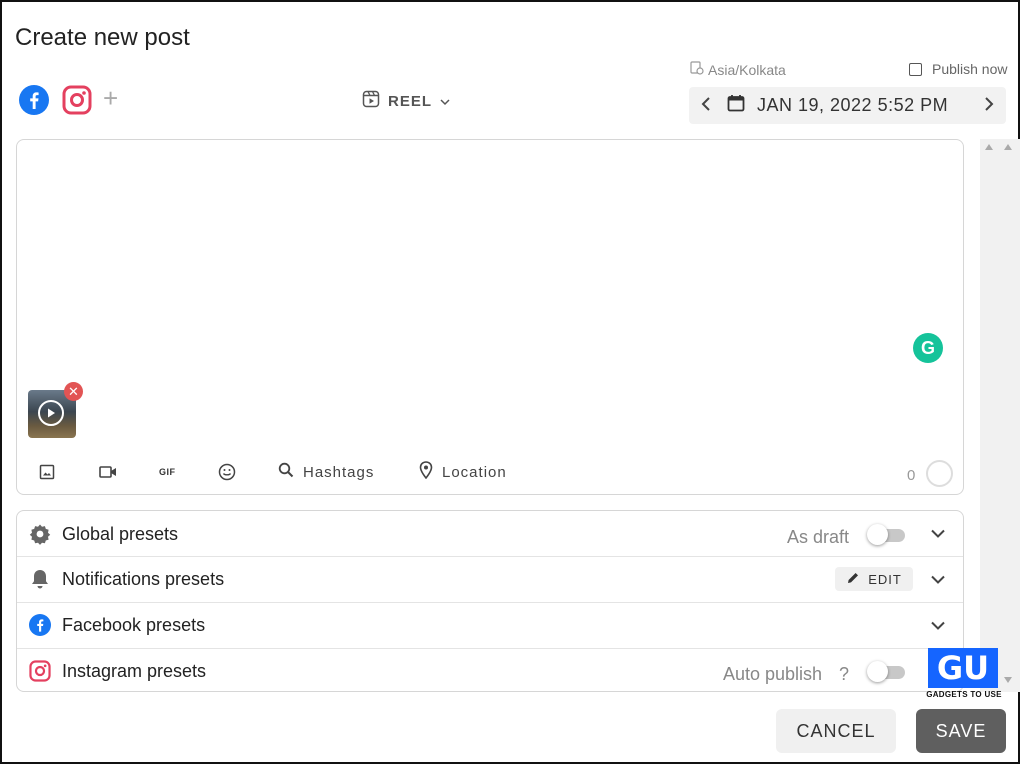 This screenshot has width=1020, height=764. What do you see at coordinates (51, 413) in the screenshot?
I see `play-icon` at bounding box center [51, 413].